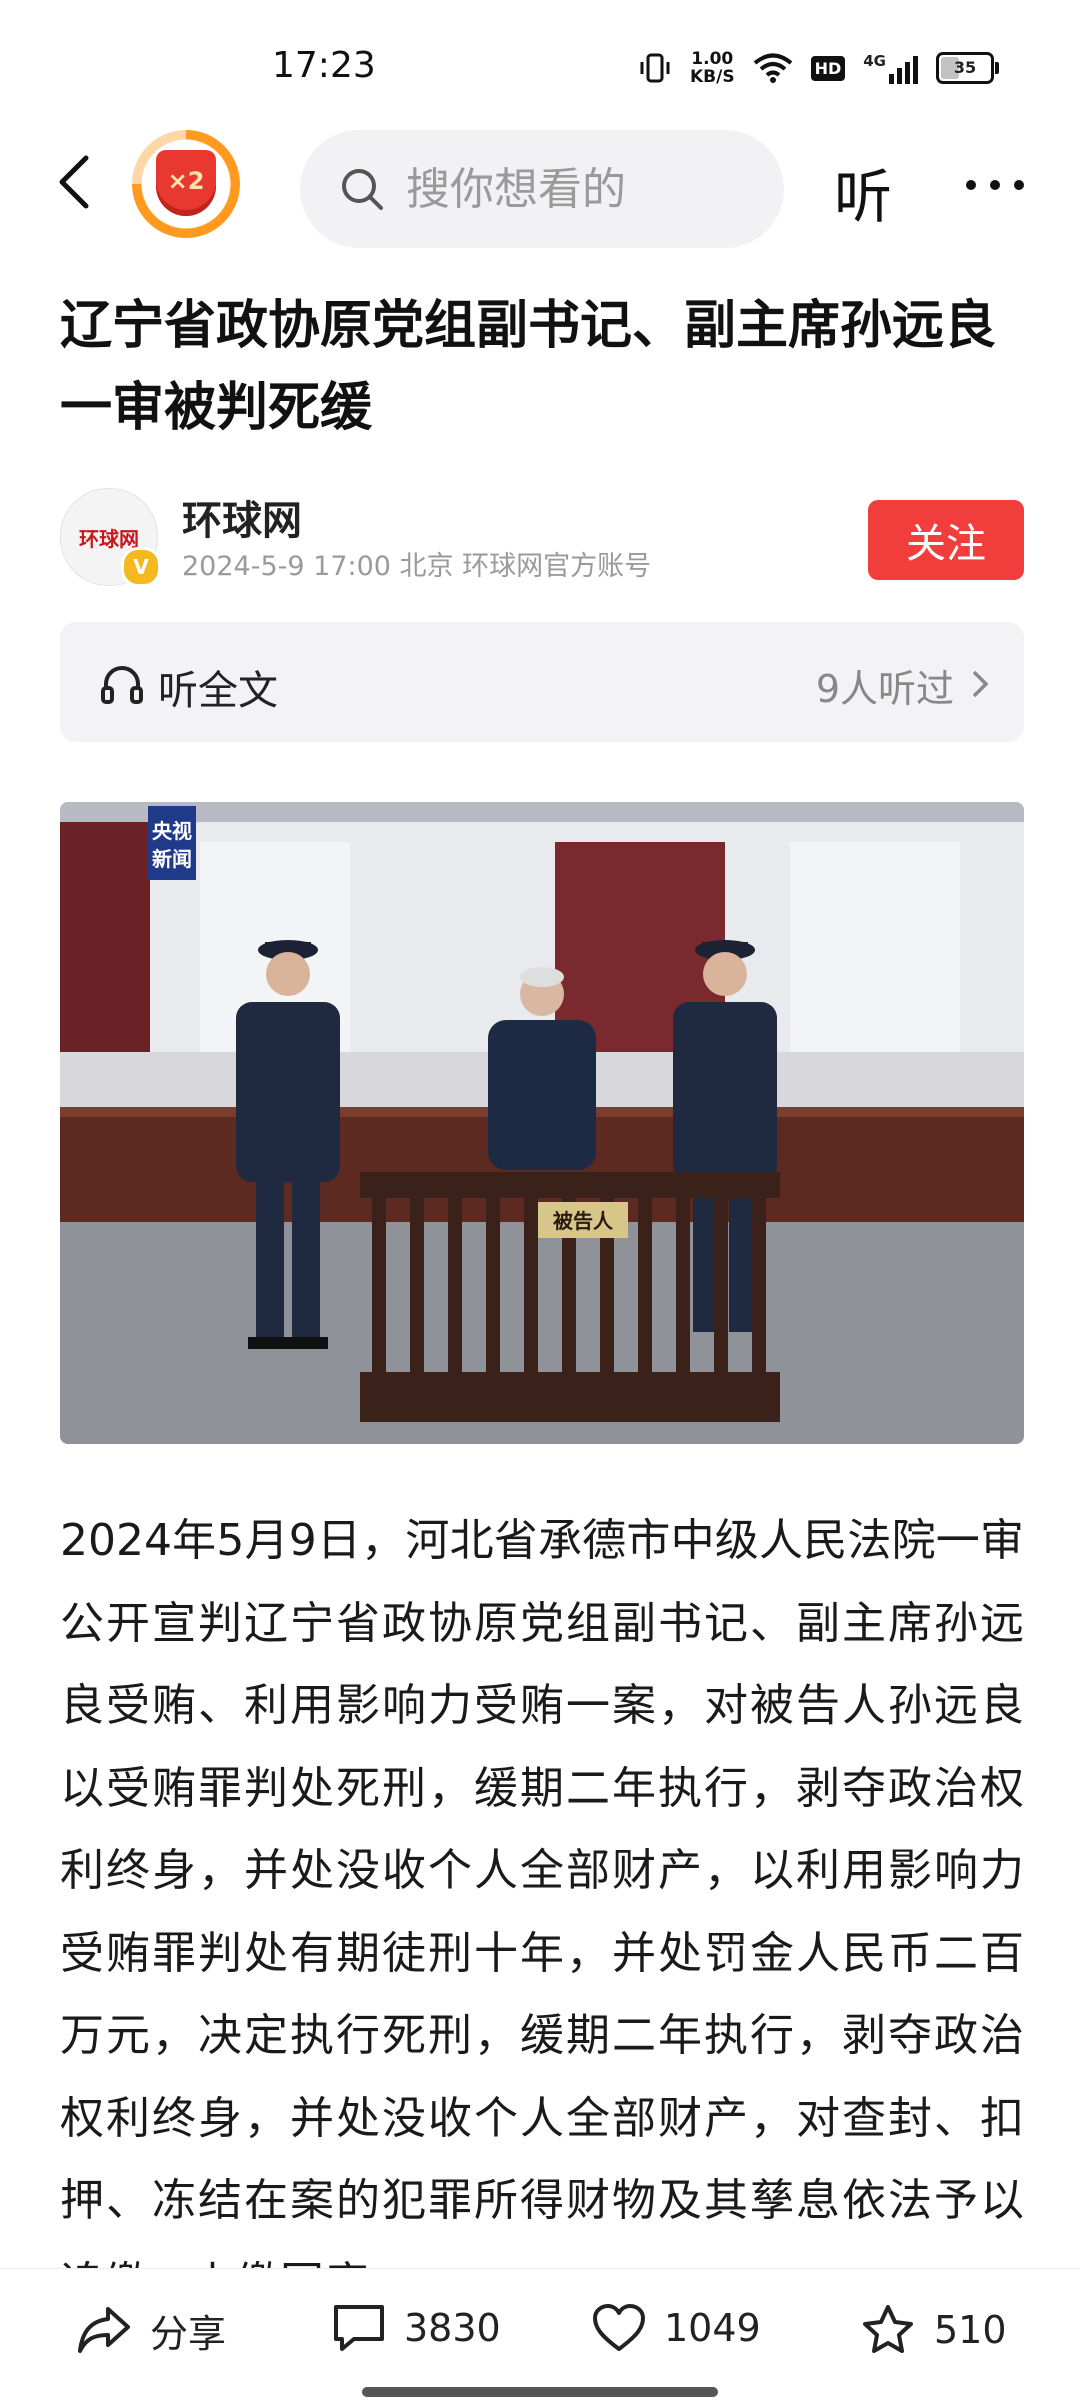  Describe the element at coordinates (583, 1221) in the screenshot. I see `dock-sign: 被告人` at that location.